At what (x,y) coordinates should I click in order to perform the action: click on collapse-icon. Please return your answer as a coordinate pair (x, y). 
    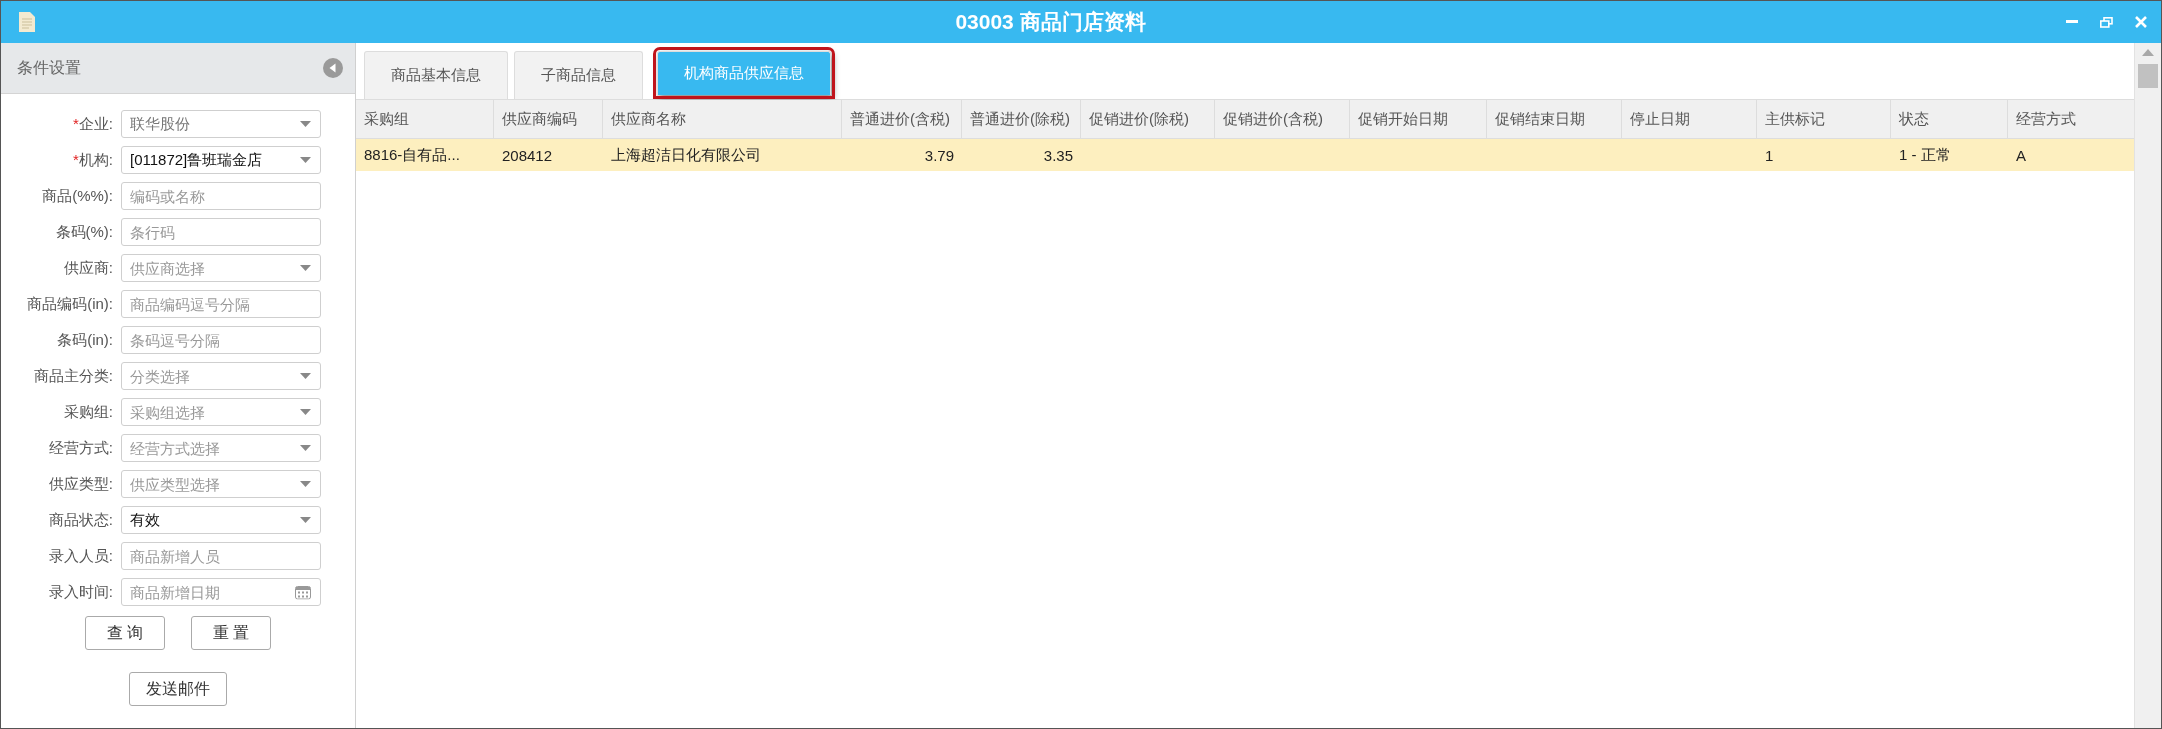
    Looking at the image, I should click on (333, 68).